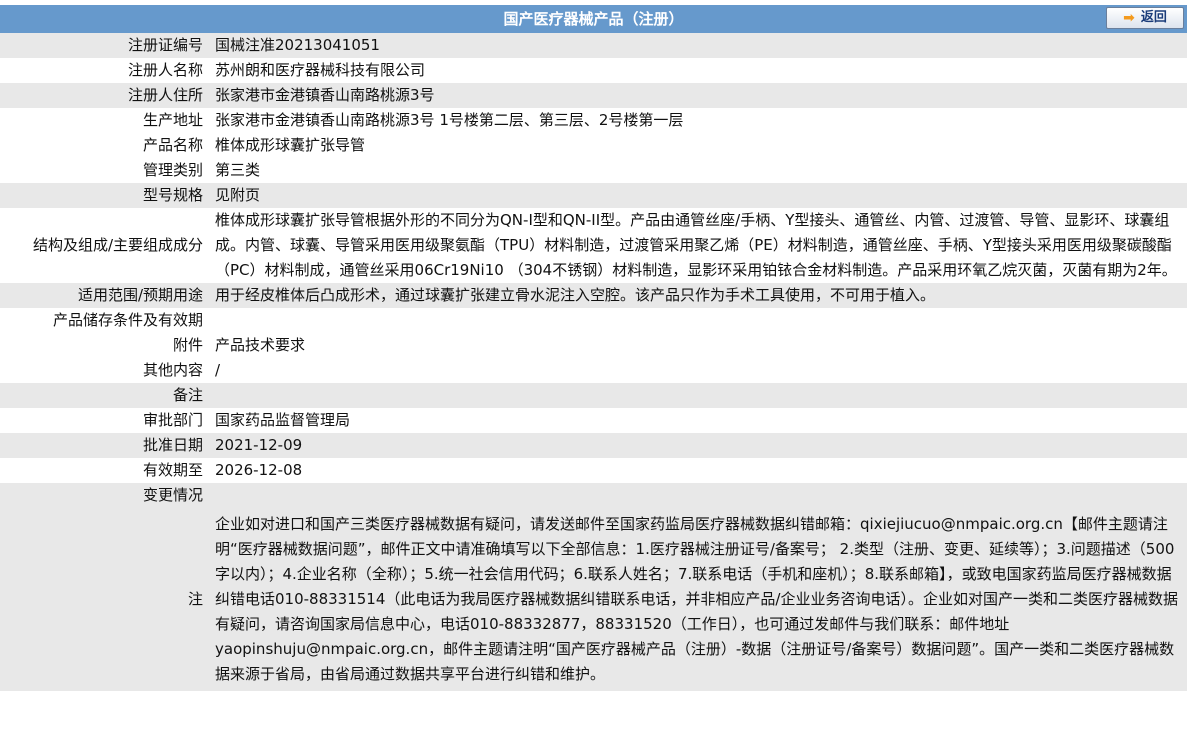  What do you see at coordinates (697, 445) in the screenshot?
I see `field-value: 2021-12-09` at bounding box center [697, 445].